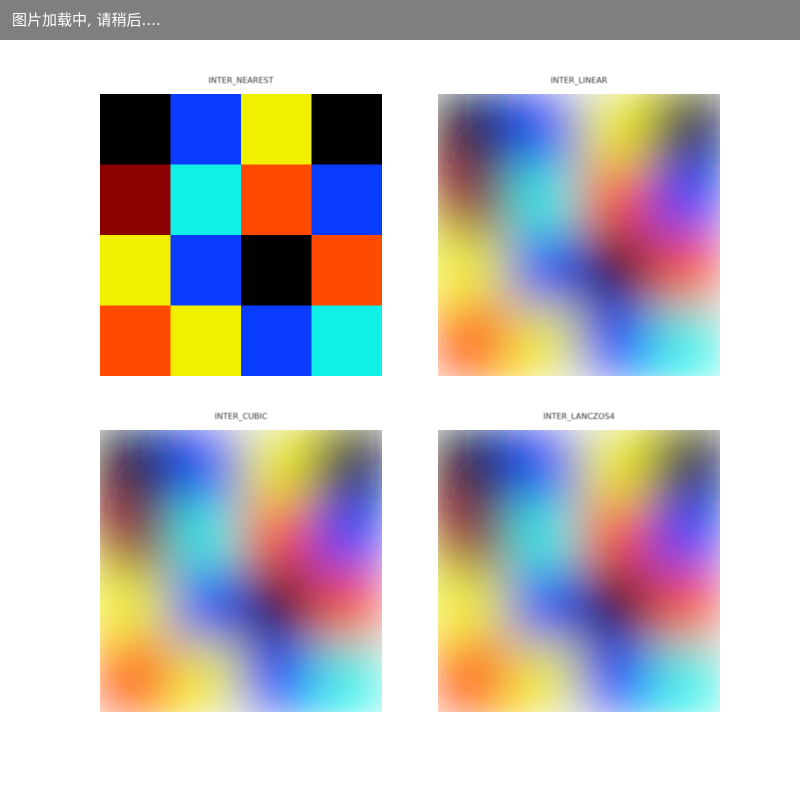 The width and height of the screenshot is (800, 800). I want to click on panel-lanczos4: INTER_LANCZOS4, so click(579, 558).